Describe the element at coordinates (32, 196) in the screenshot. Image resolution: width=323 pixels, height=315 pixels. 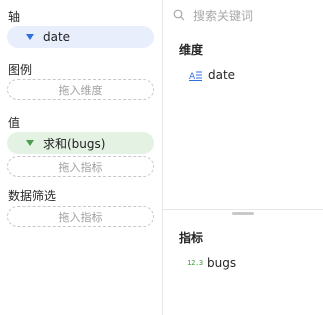
I see `filter-label: 数据筛选` at that location.